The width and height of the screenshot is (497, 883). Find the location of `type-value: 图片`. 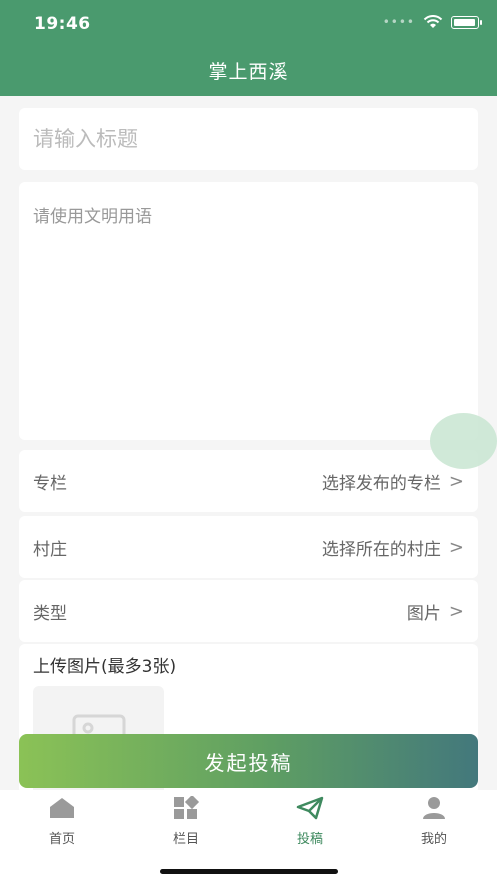

type-value: 图片 is located at coordinates (423, 613).